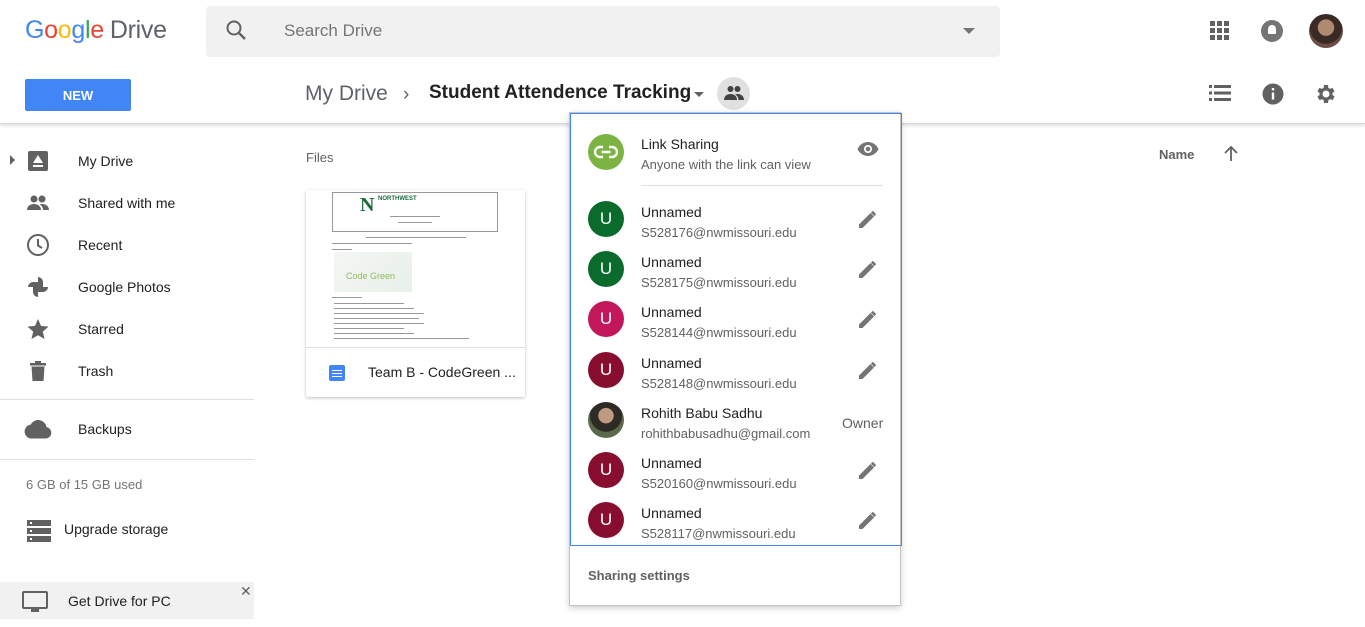  Describe the element at coordinates (38, 161) in the screenshot. I see `drive-icon` at that location.